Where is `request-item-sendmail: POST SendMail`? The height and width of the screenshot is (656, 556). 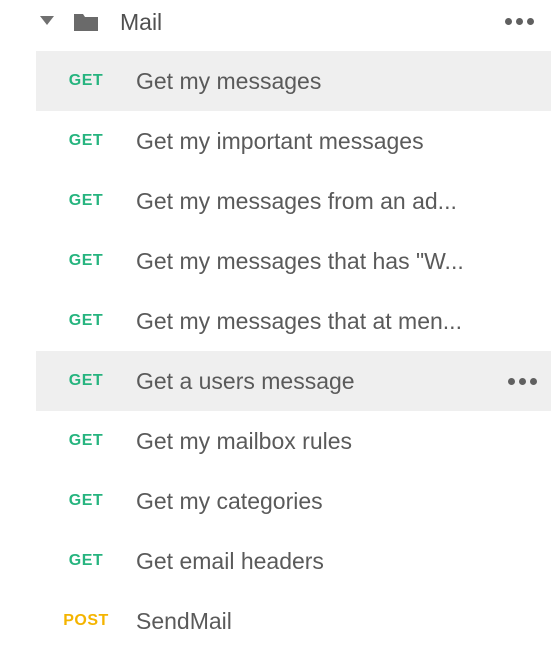 request-item-sendmail: POST SendMail is located at coordinates (293, 621).